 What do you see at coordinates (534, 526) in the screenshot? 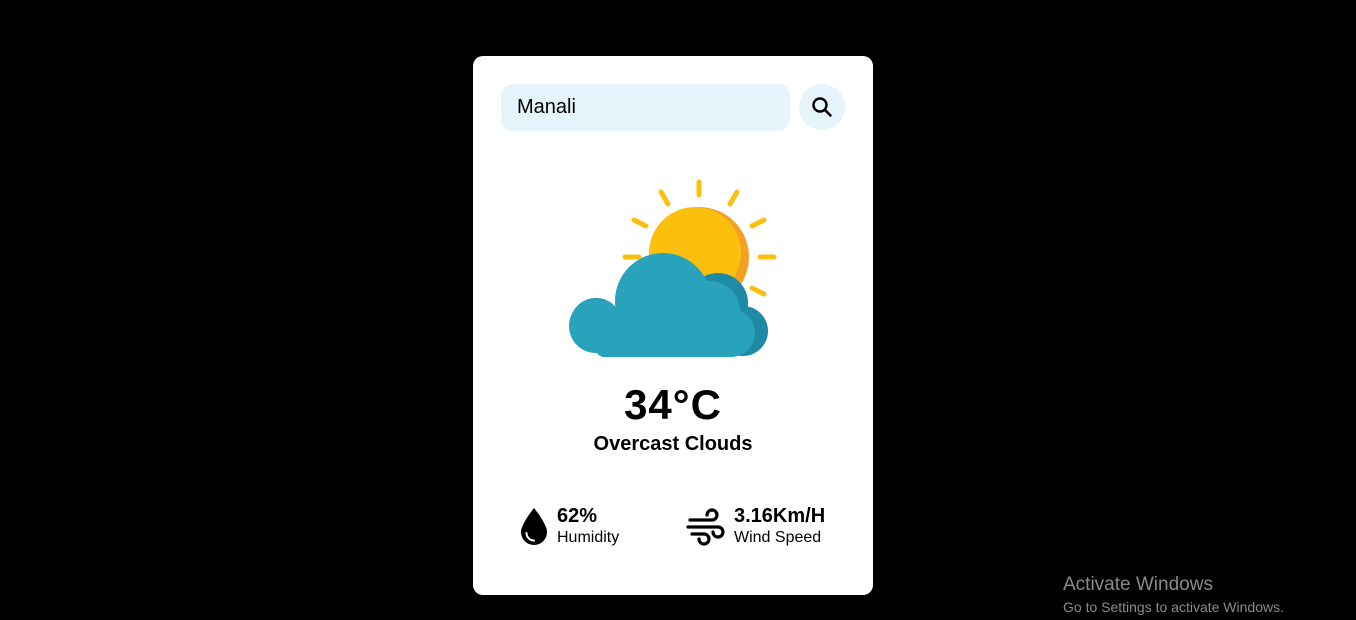
I see `water-drop-icon` at bounding box center [534, 526].